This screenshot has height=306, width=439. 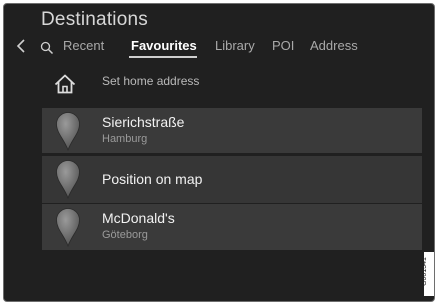 I want to click on chevron-left-icon, so click(x=21, y=46).